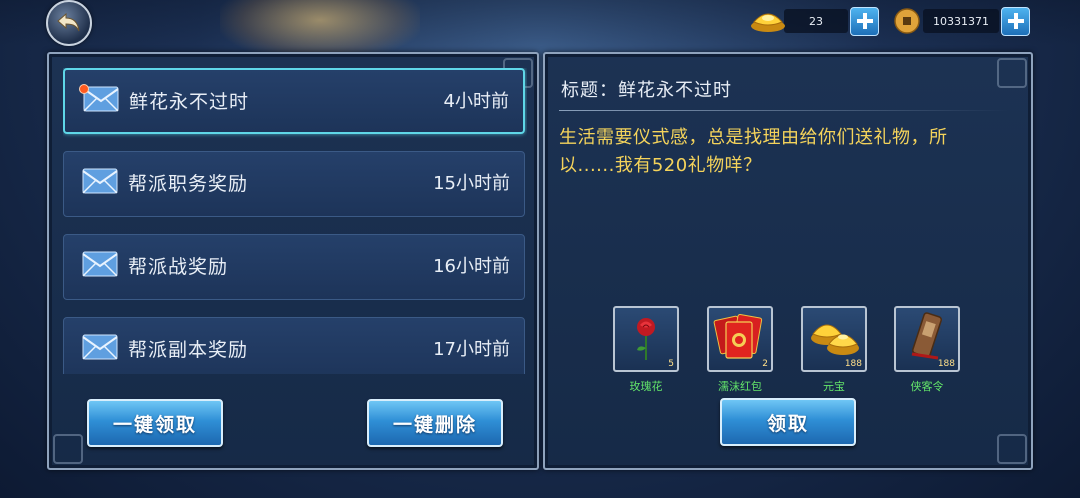 The width and height of the screenshot is (1080, 498). Describe the element at coordinates (155, 423) in the screenshot. I see `claim-all-button: 一键领取` at that location.